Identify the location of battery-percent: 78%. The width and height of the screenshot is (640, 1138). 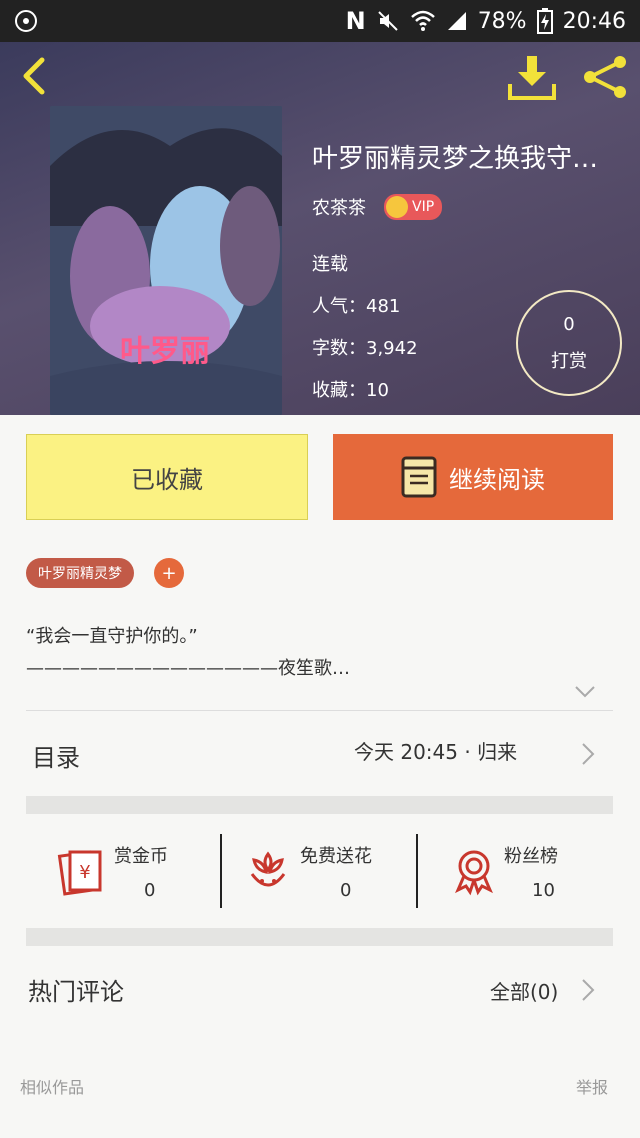
(502, 21).